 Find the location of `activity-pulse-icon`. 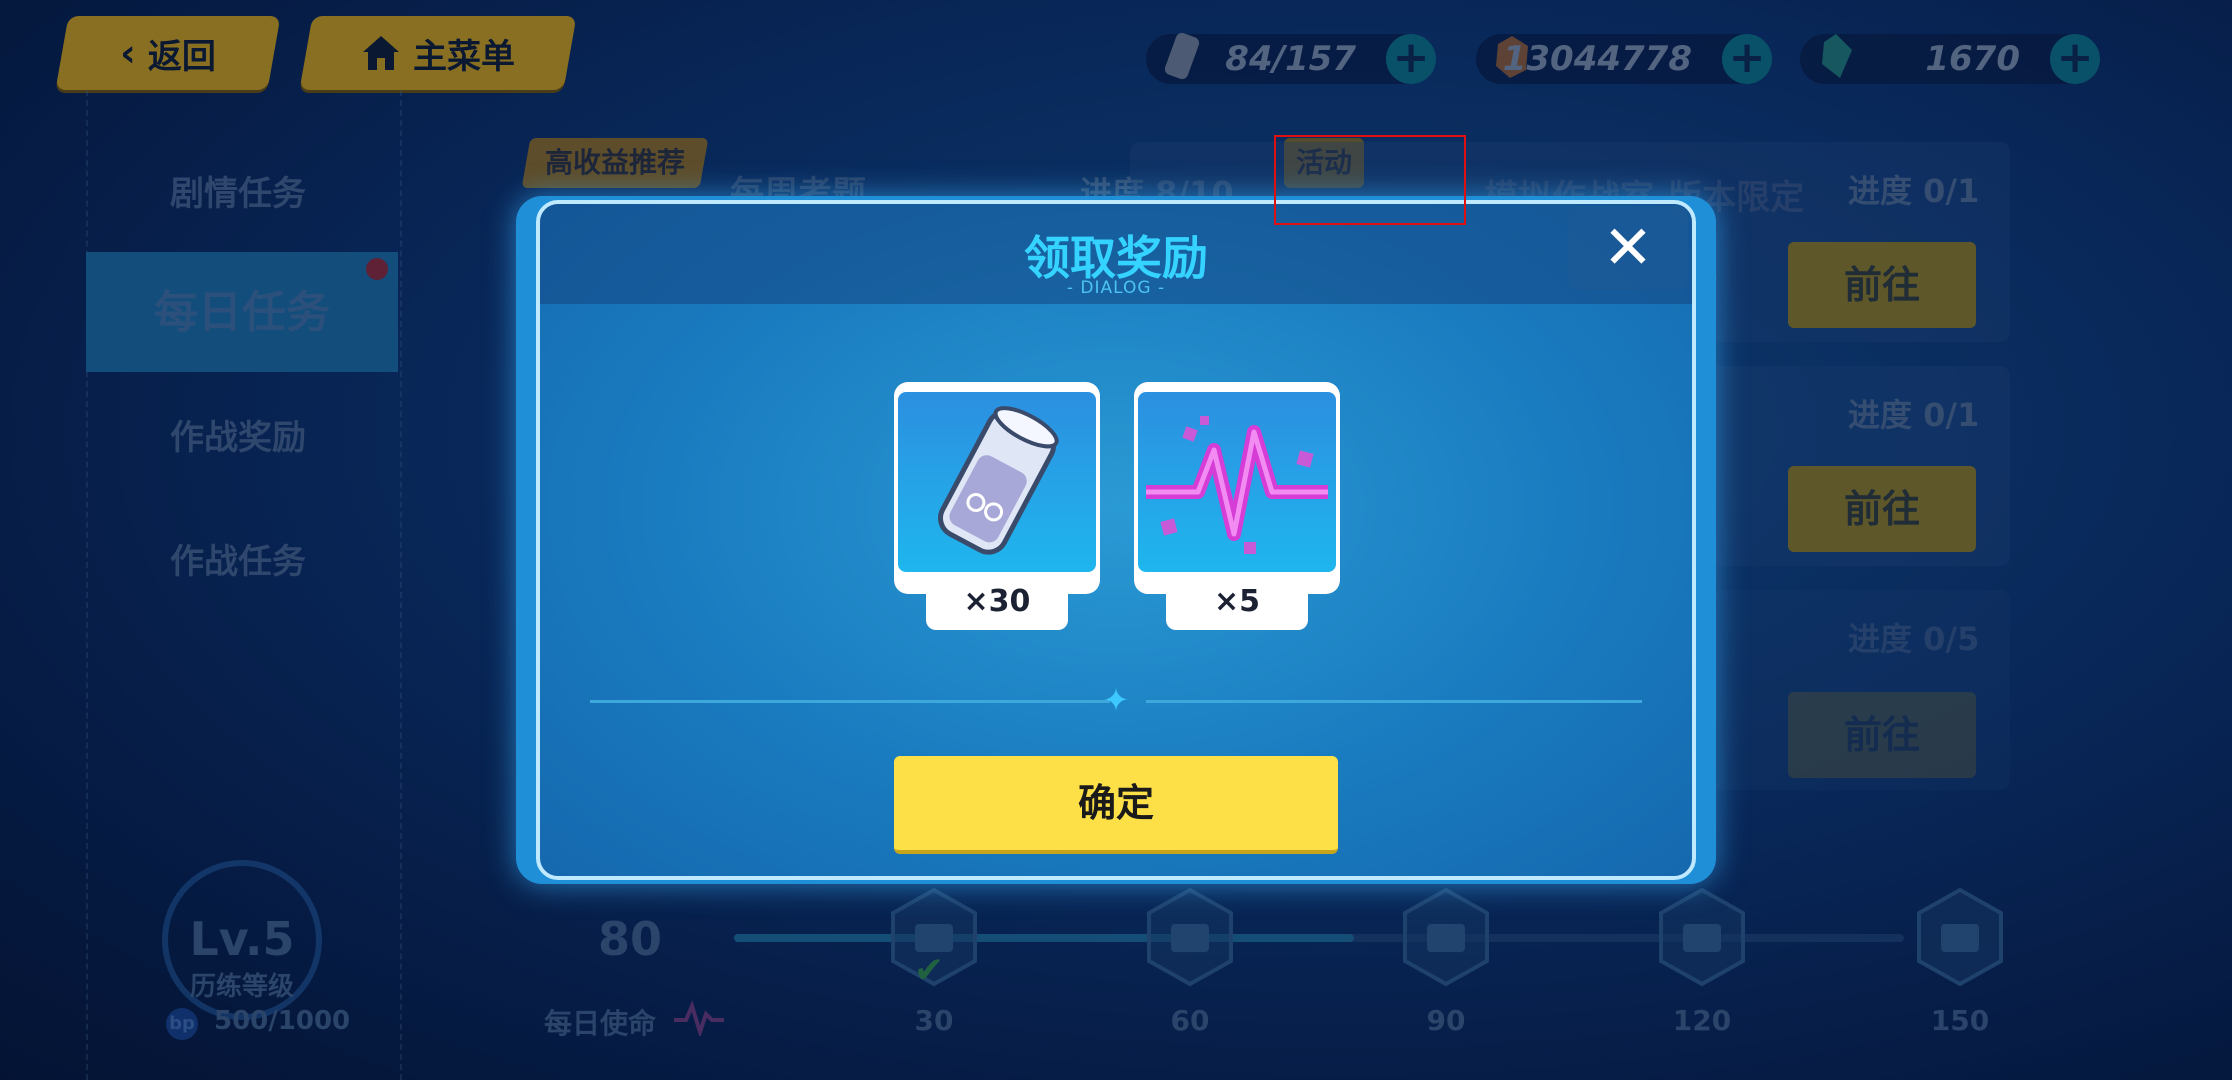

activity-pulse-icon is located at coordinates (1237, 485).